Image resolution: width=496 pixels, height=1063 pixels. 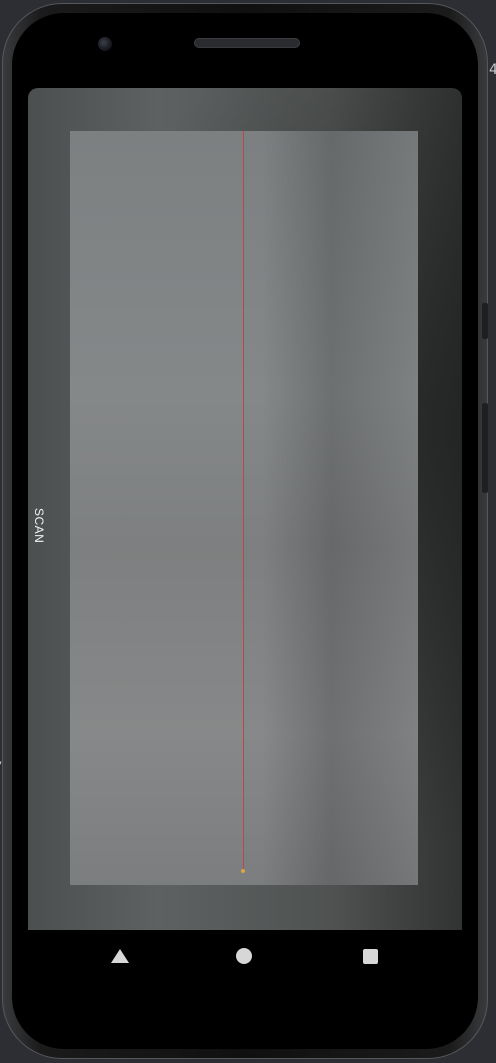 I want to click on edge-text-fragment: 4, so click(x=492, y=70).